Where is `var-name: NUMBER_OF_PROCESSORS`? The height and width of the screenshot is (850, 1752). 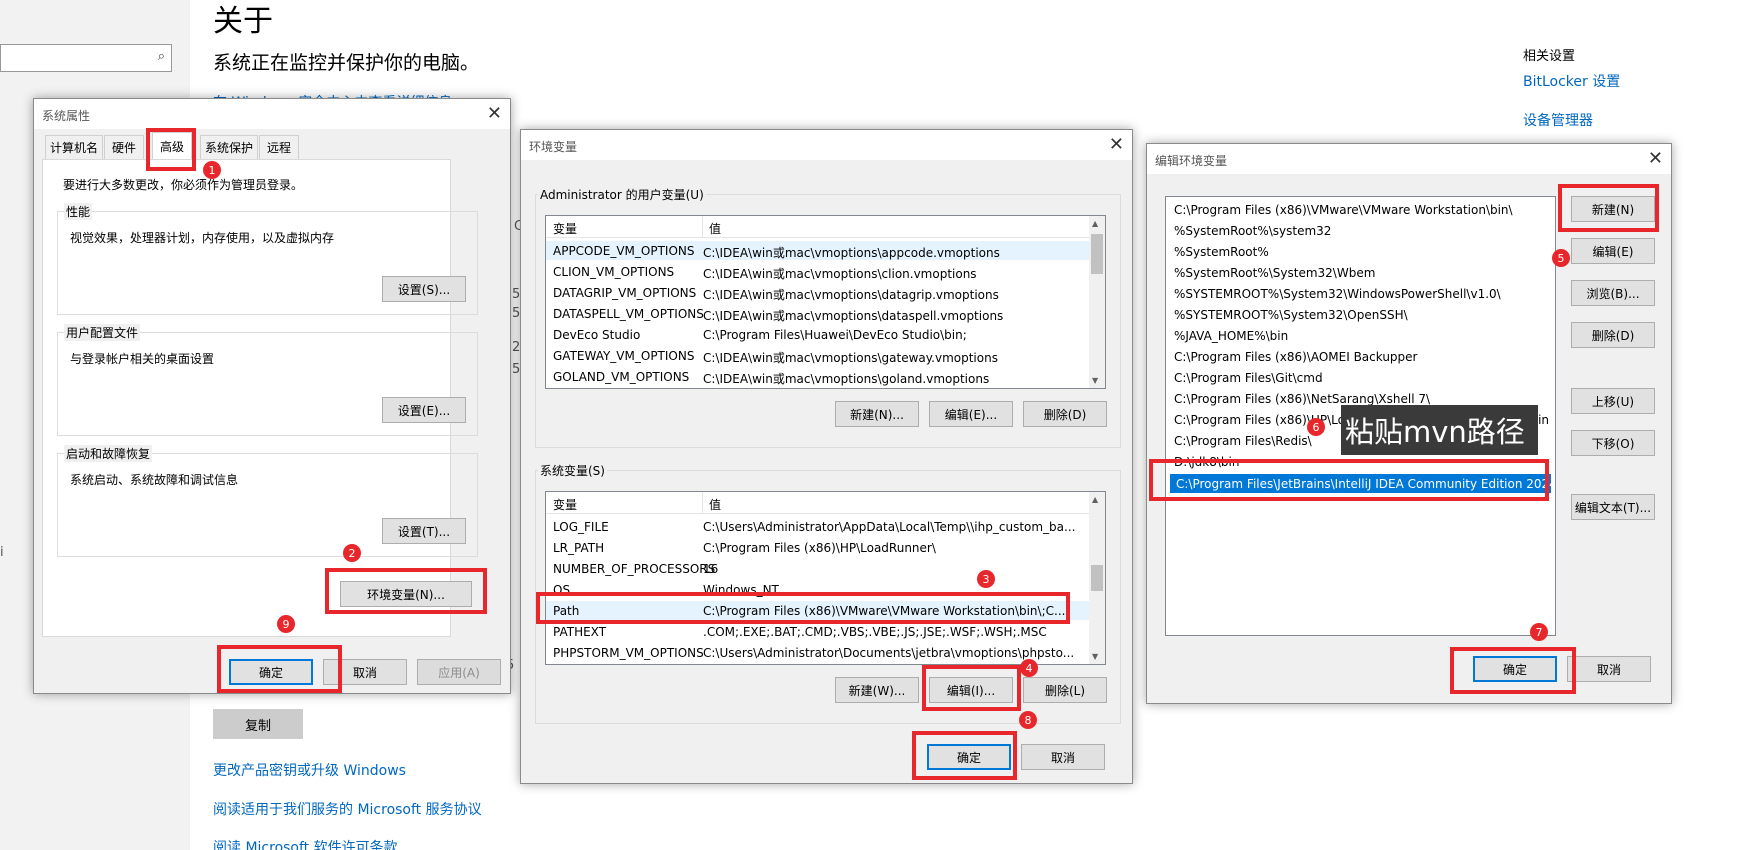 var-name: NUMBER_OF_PROCESSORS is located at coordinates (634, 569).